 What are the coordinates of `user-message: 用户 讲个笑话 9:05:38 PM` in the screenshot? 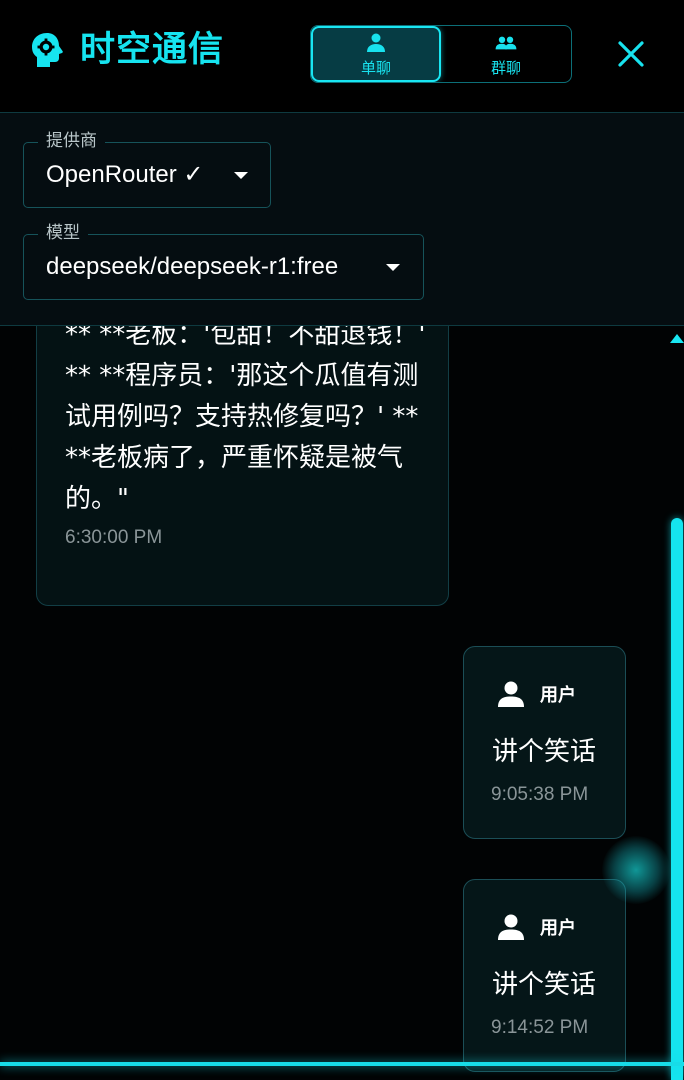 It's located at (544, 742).